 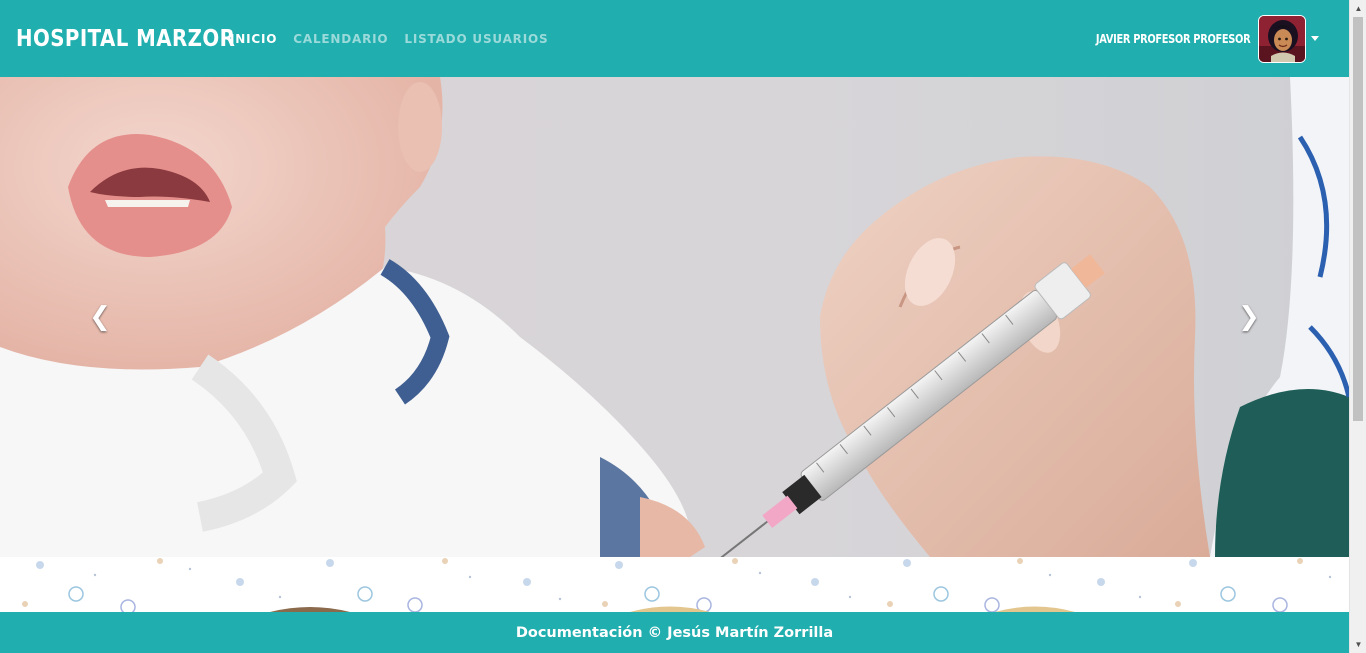 What do you see at coordinates (340, 39) in the screenshot?
I see `nav-link-calendario: CALENDARIO` at bounding box center [340, 39].